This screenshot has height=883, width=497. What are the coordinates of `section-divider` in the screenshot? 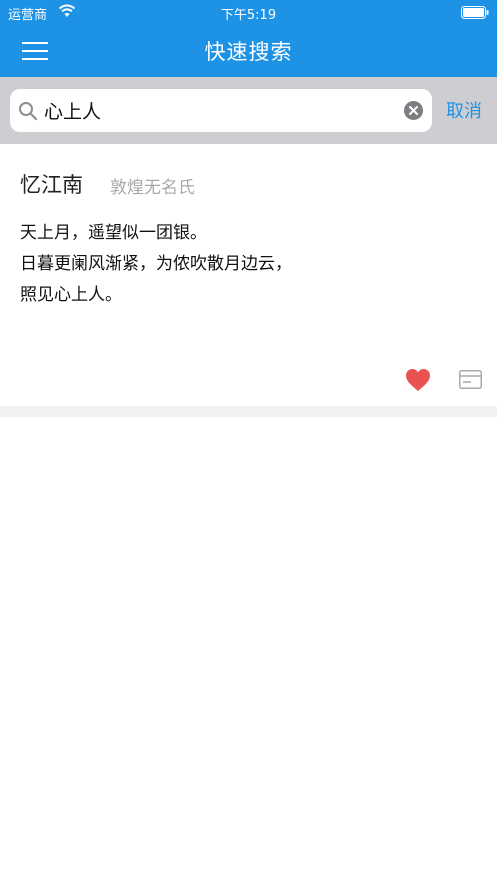 It's located at (248, 411).